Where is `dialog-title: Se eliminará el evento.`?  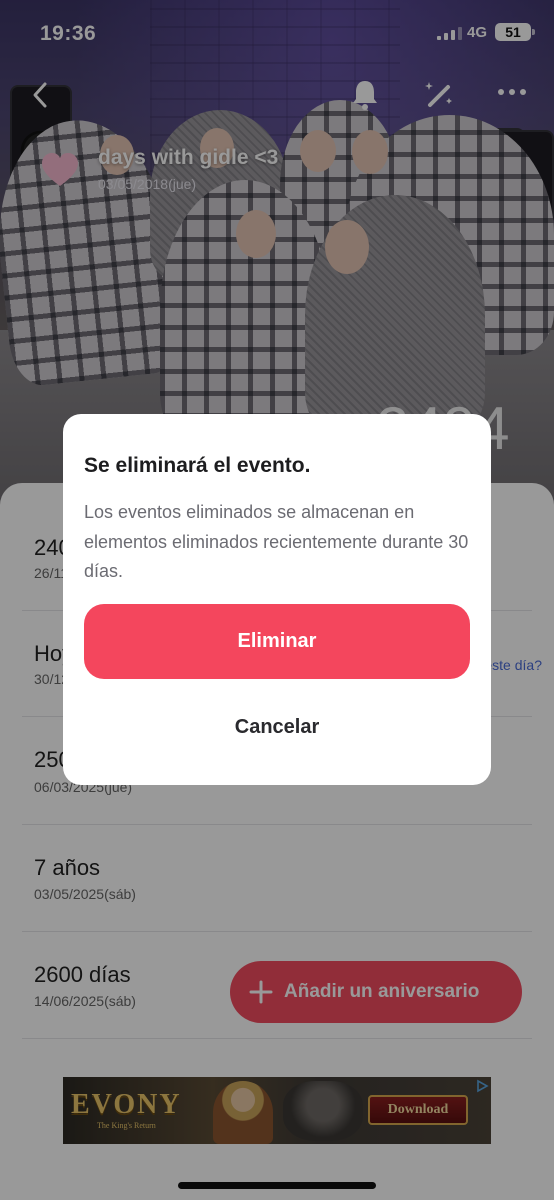
dialog-title: Se eliminará el evento. is located at coordinates (197, 465).